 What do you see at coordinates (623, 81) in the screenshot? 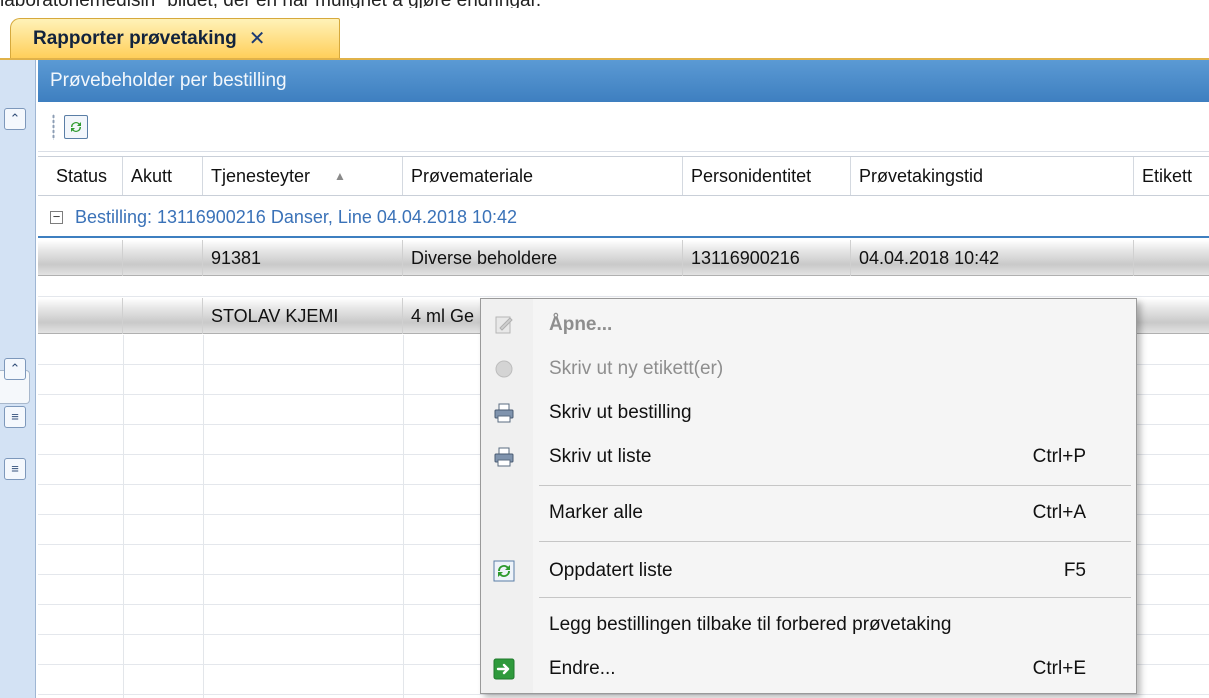
I see `panel-header: Prøvebeholder per bestilling` at bounding box center [623, 81].